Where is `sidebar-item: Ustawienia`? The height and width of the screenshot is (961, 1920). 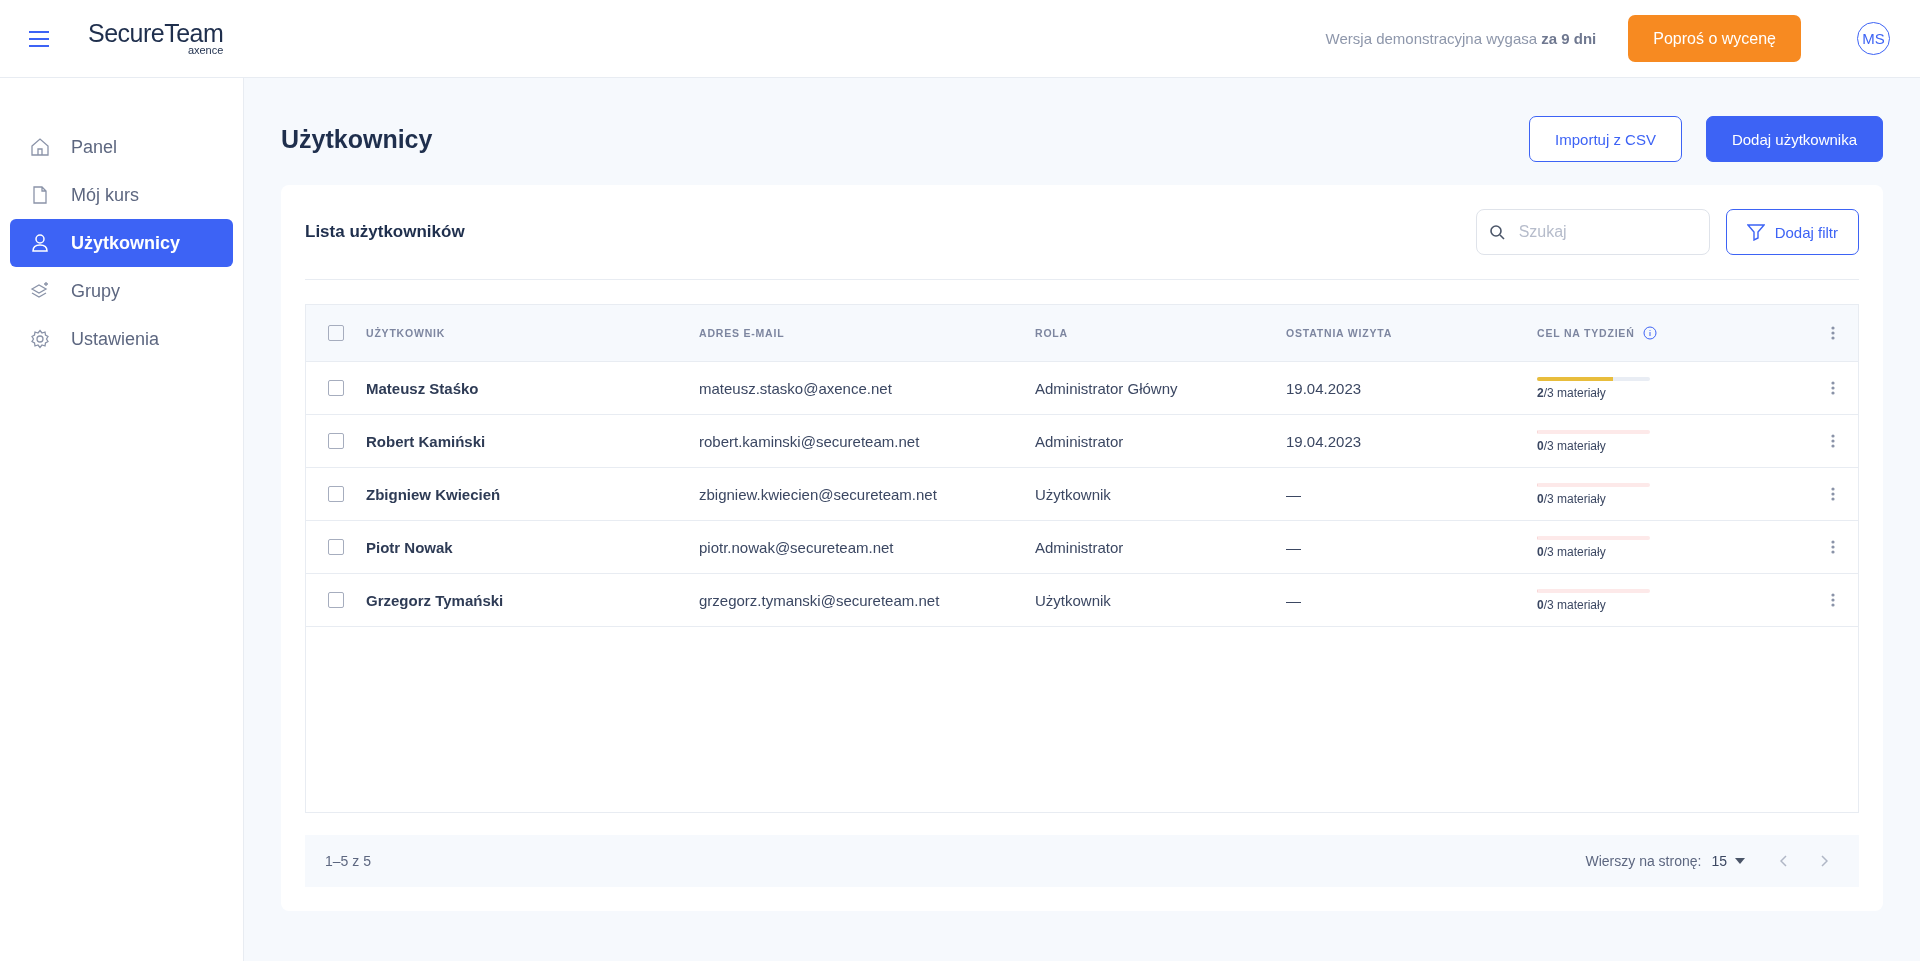 sidebar-item: Ustawienia is located at coordinates (121, 339).